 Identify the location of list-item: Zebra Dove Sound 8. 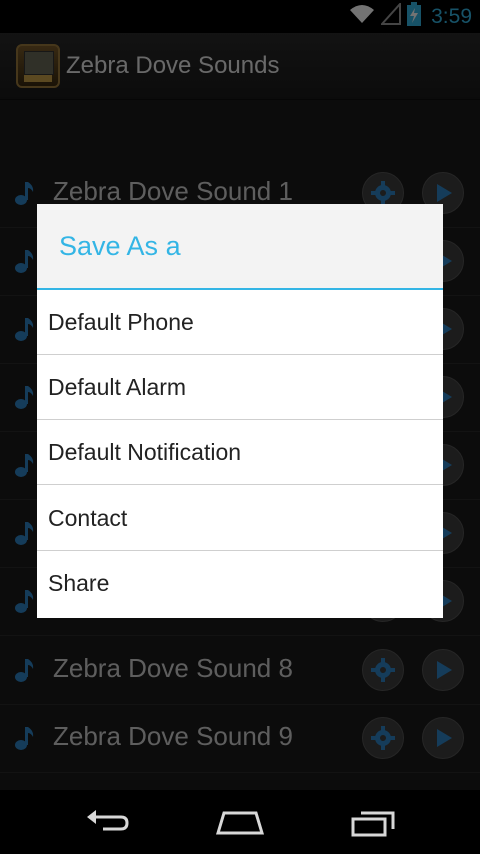
(240, 671).